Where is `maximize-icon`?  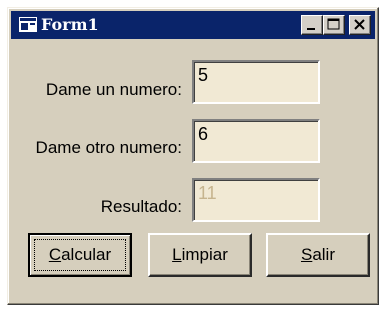
maximize-icon is located at coordinates (333, 24).